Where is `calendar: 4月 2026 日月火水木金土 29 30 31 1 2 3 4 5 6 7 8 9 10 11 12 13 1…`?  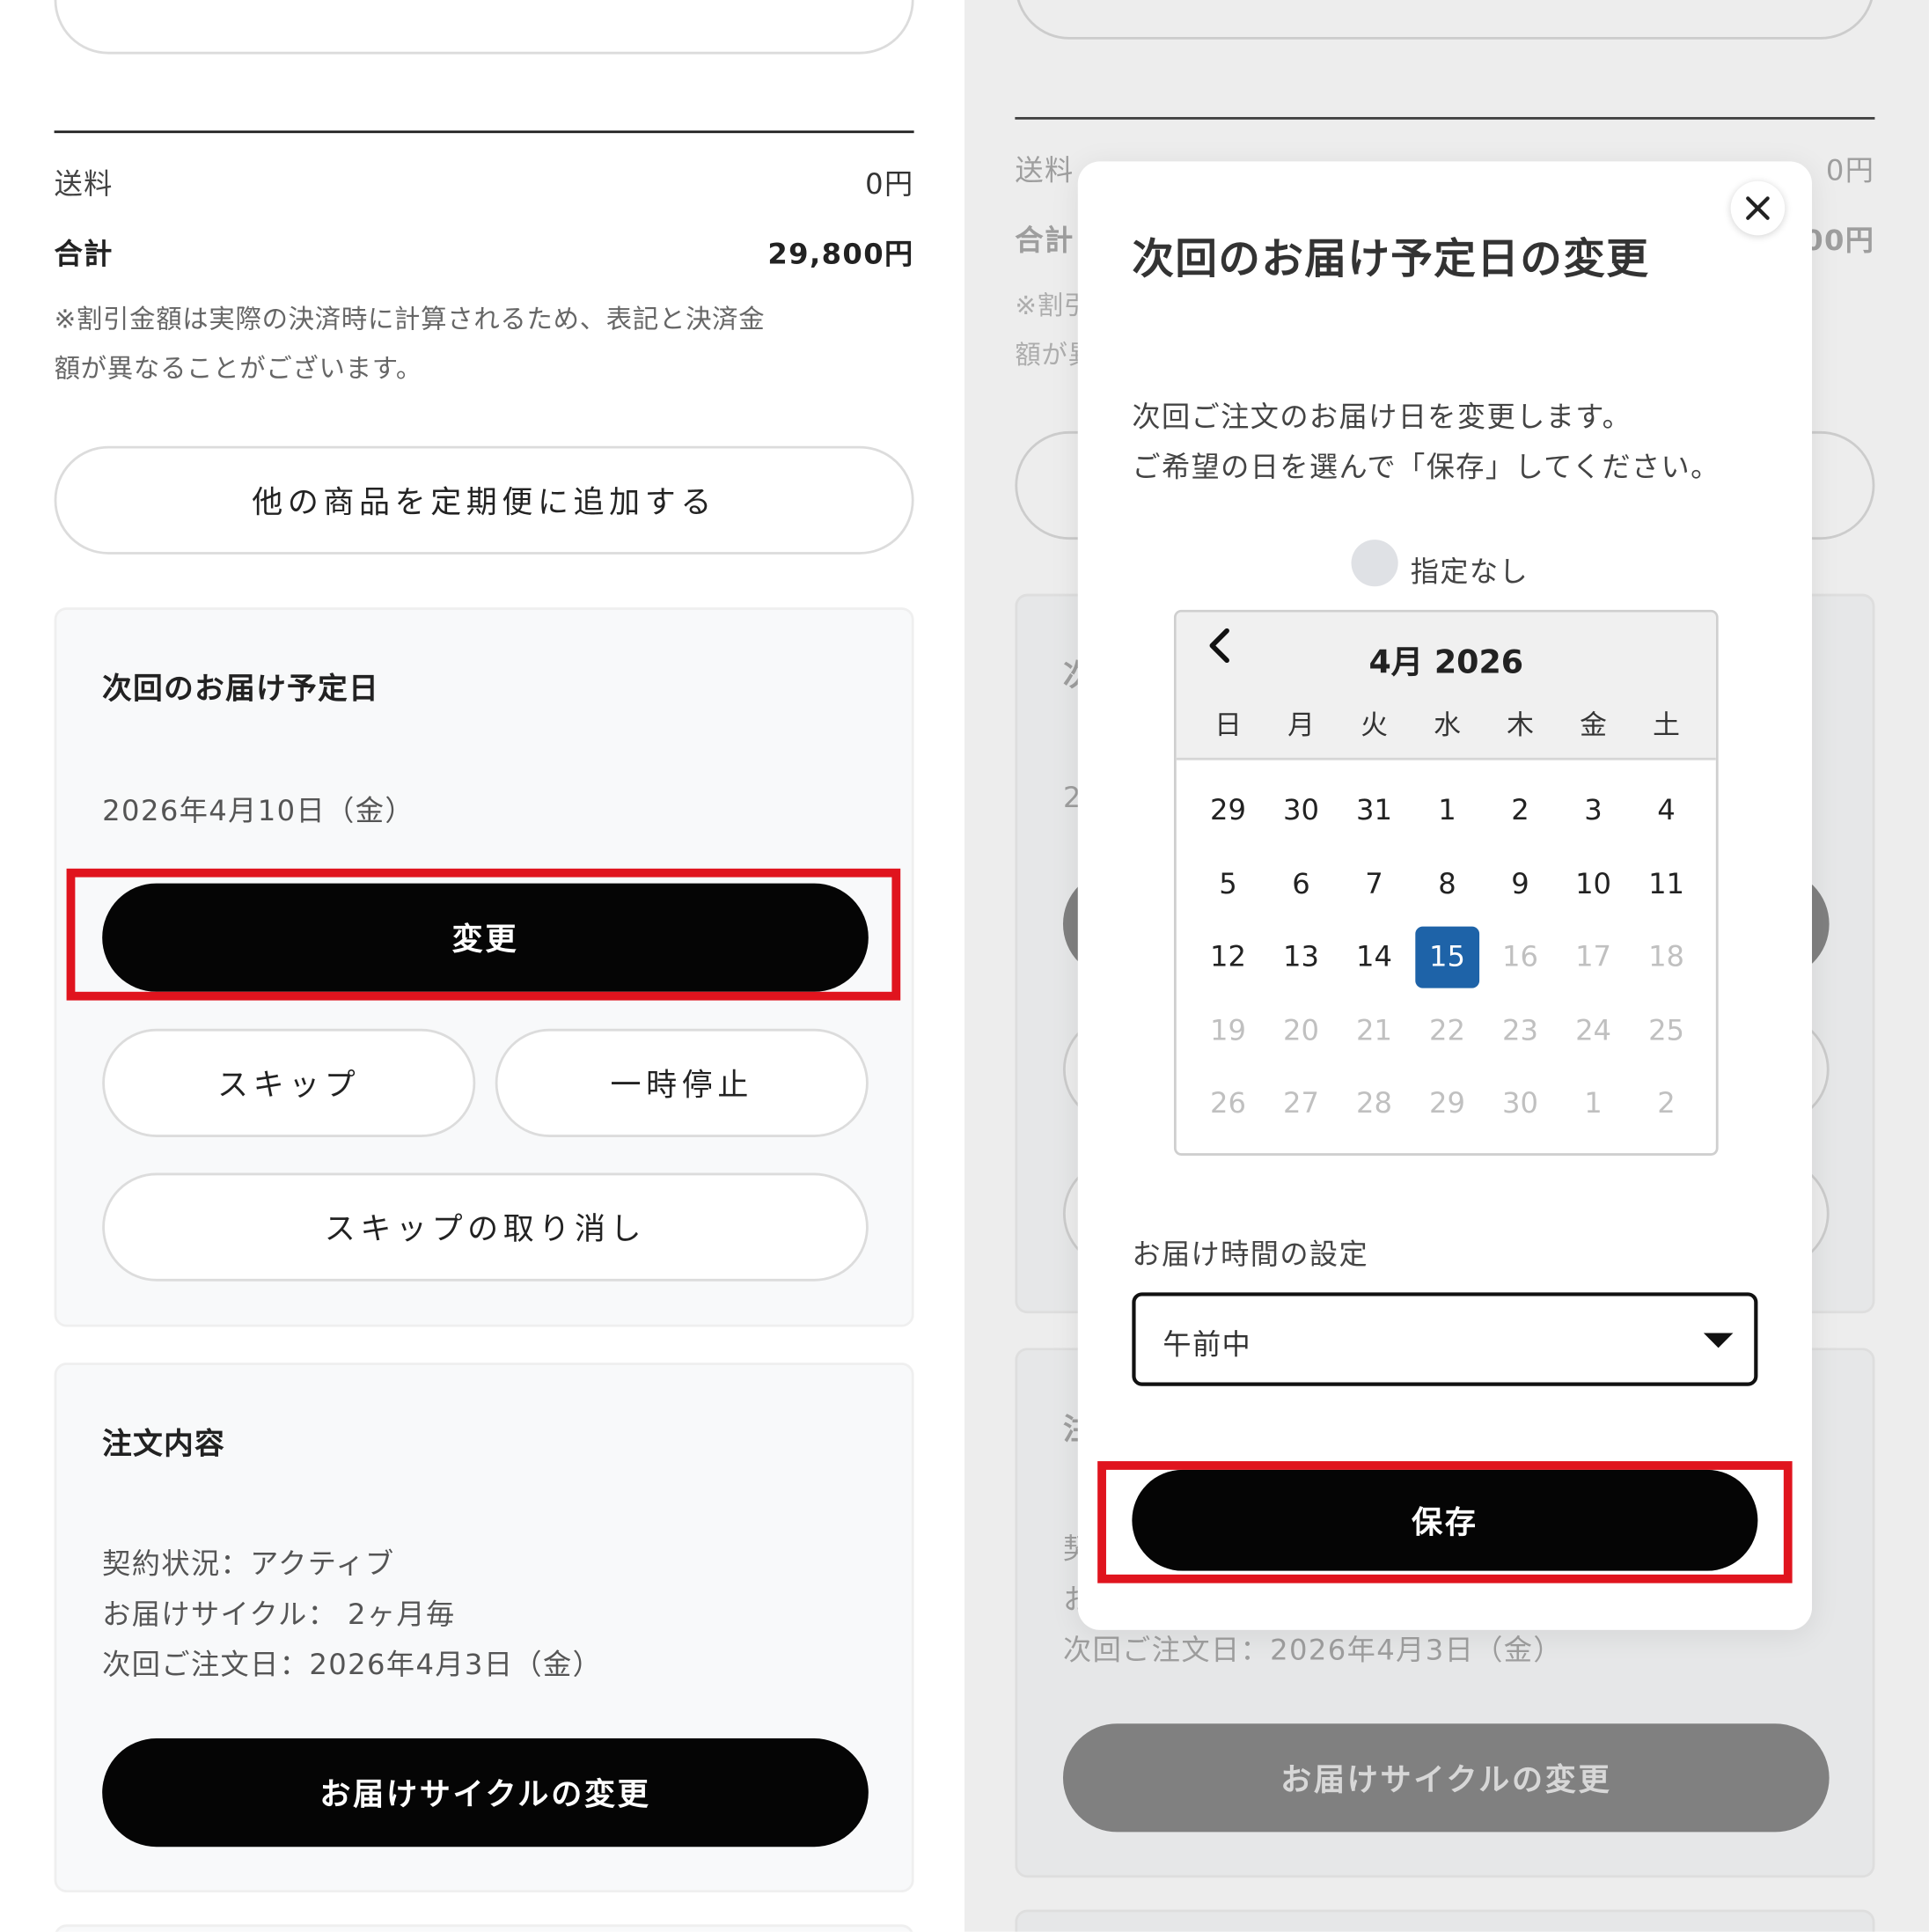
calendar: 4月 2026 日月火水木金土 29 30 31 1 2 3 4 5 6 7 8 9 10 11 12 13 1… is located at coordinates (1446, 882).